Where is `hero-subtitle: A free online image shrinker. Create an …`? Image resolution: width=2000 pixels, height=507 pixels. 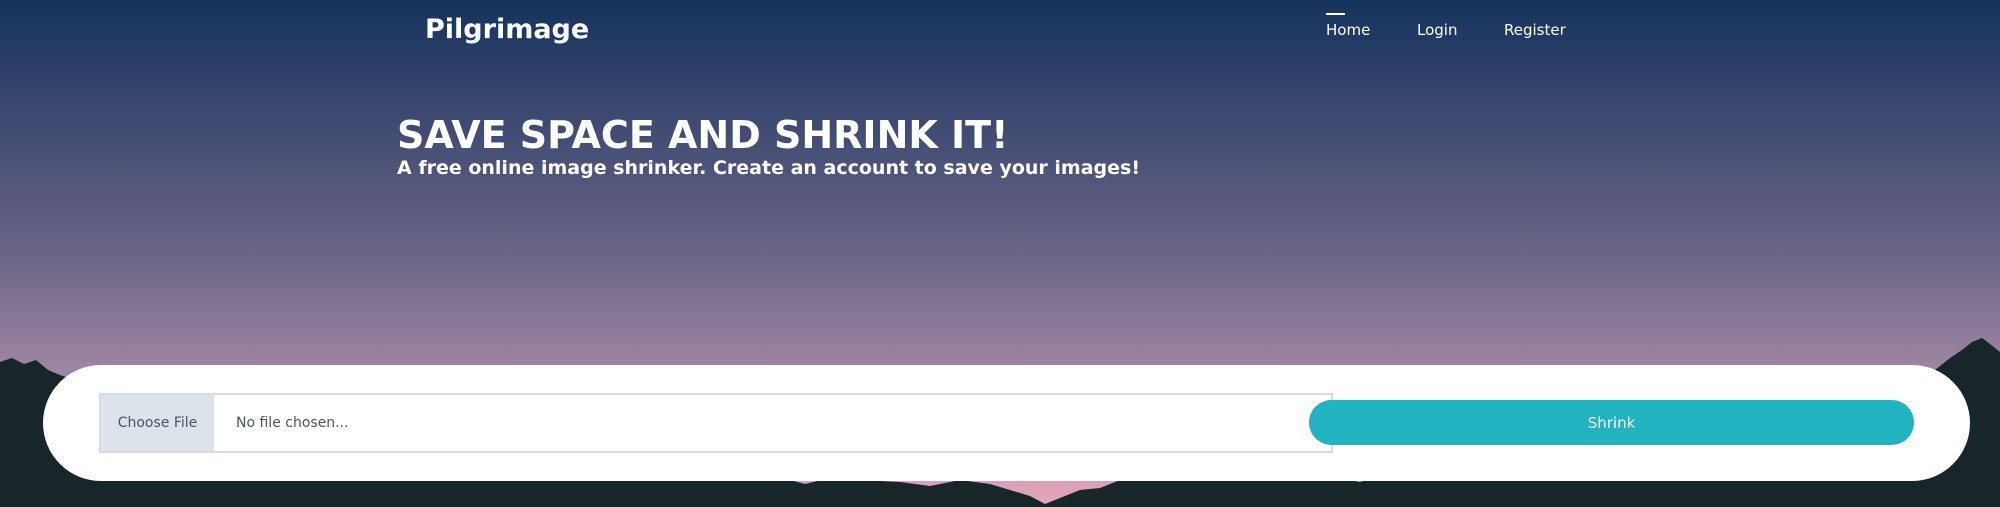 hero-subtitle: A free online image shrinker. Create an … is located at coordinates (768, 168).